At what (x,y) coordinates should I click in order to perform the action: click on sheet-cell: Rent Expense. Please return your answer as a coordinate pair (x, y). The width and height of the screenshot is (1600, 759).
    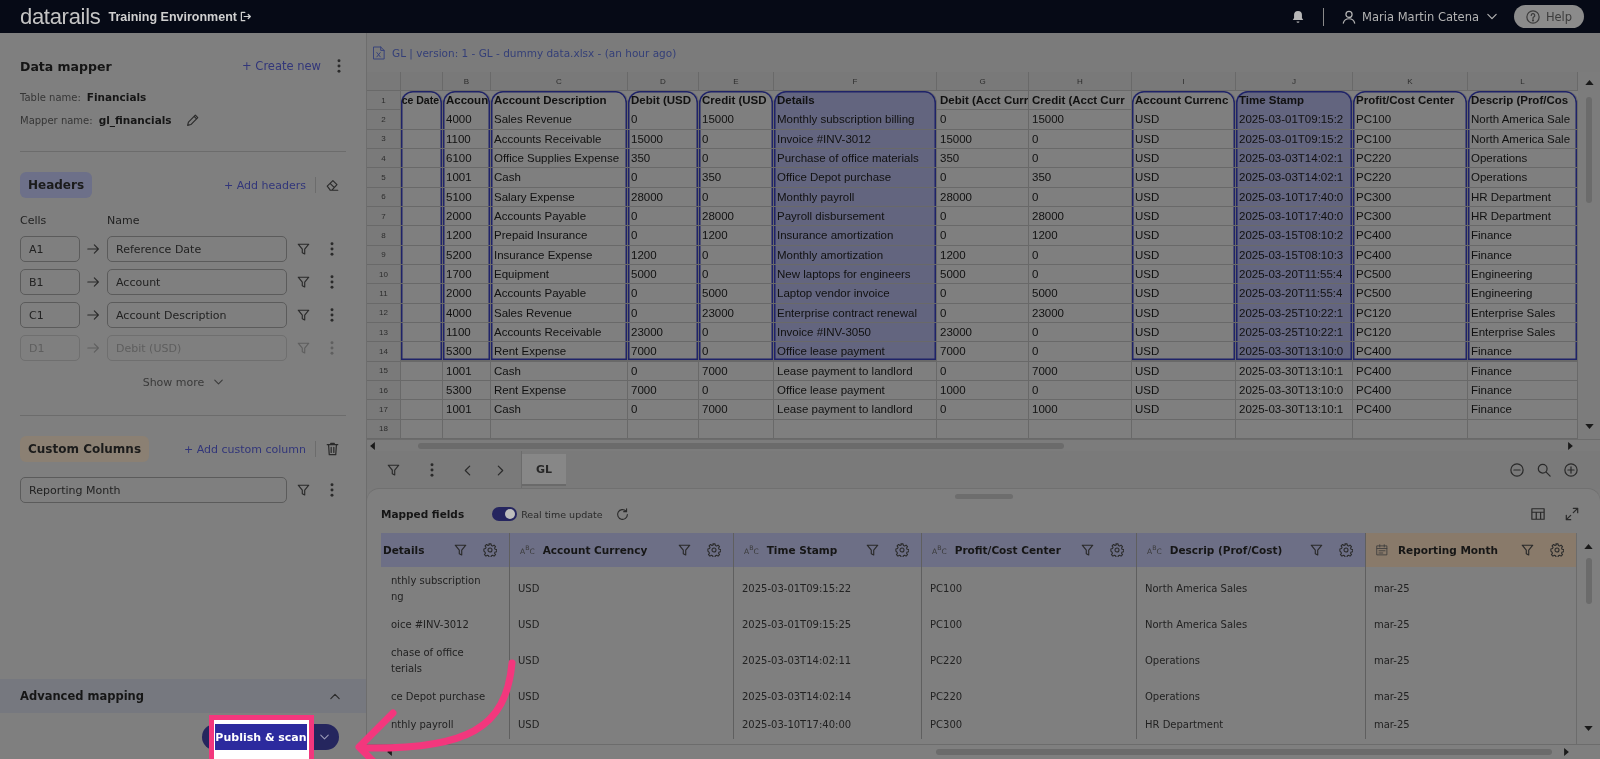
    Looking at the image, I should click on (559, 352).